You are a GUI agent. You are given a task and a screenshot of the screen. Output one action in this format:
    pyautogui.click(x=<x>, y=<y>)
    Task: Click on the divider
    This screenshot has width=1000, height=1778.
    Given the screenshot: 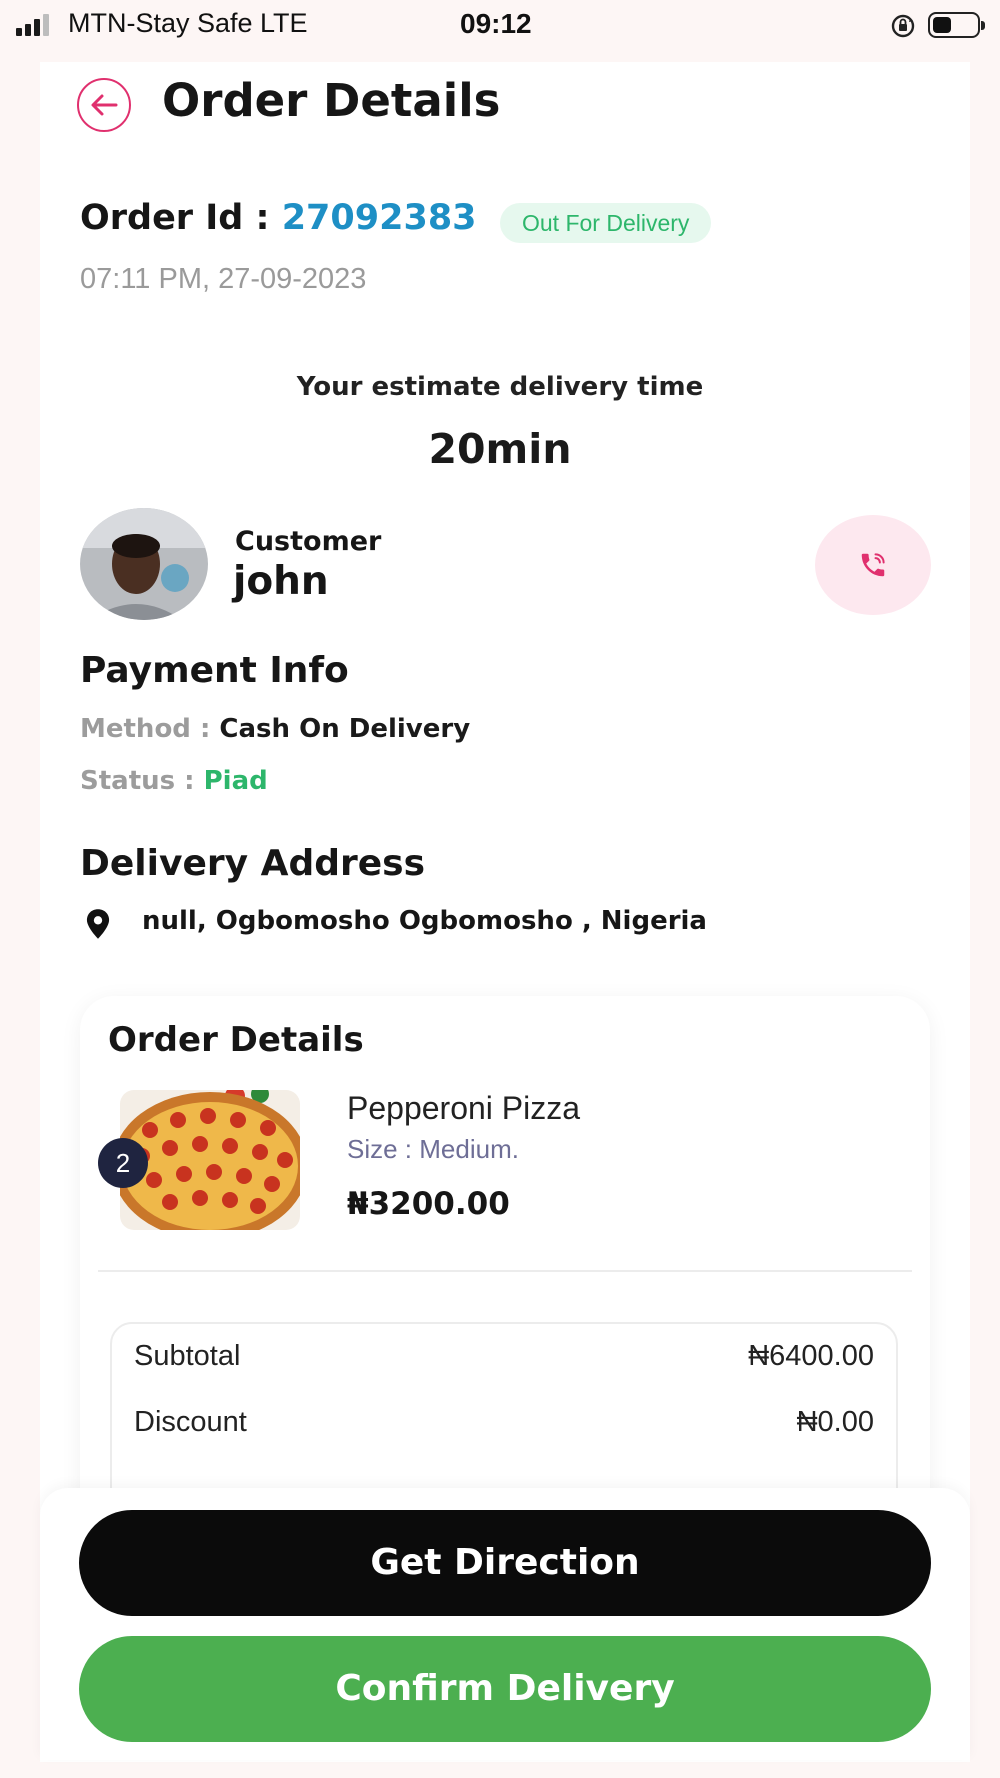 What is the action you would take?
    pyautogui.click(x=505, y=1271)
    